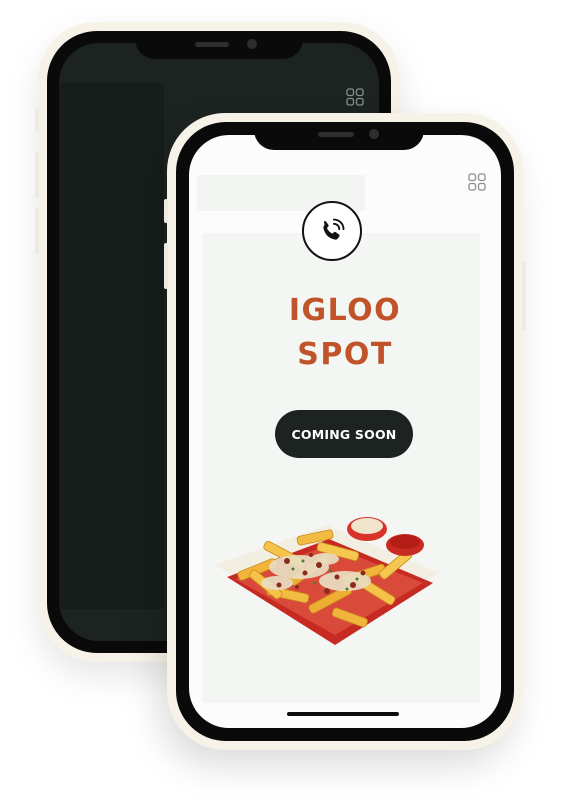 The width and height of the screenshot is (565, 812). I want to click on power-button, so click(524, 296).